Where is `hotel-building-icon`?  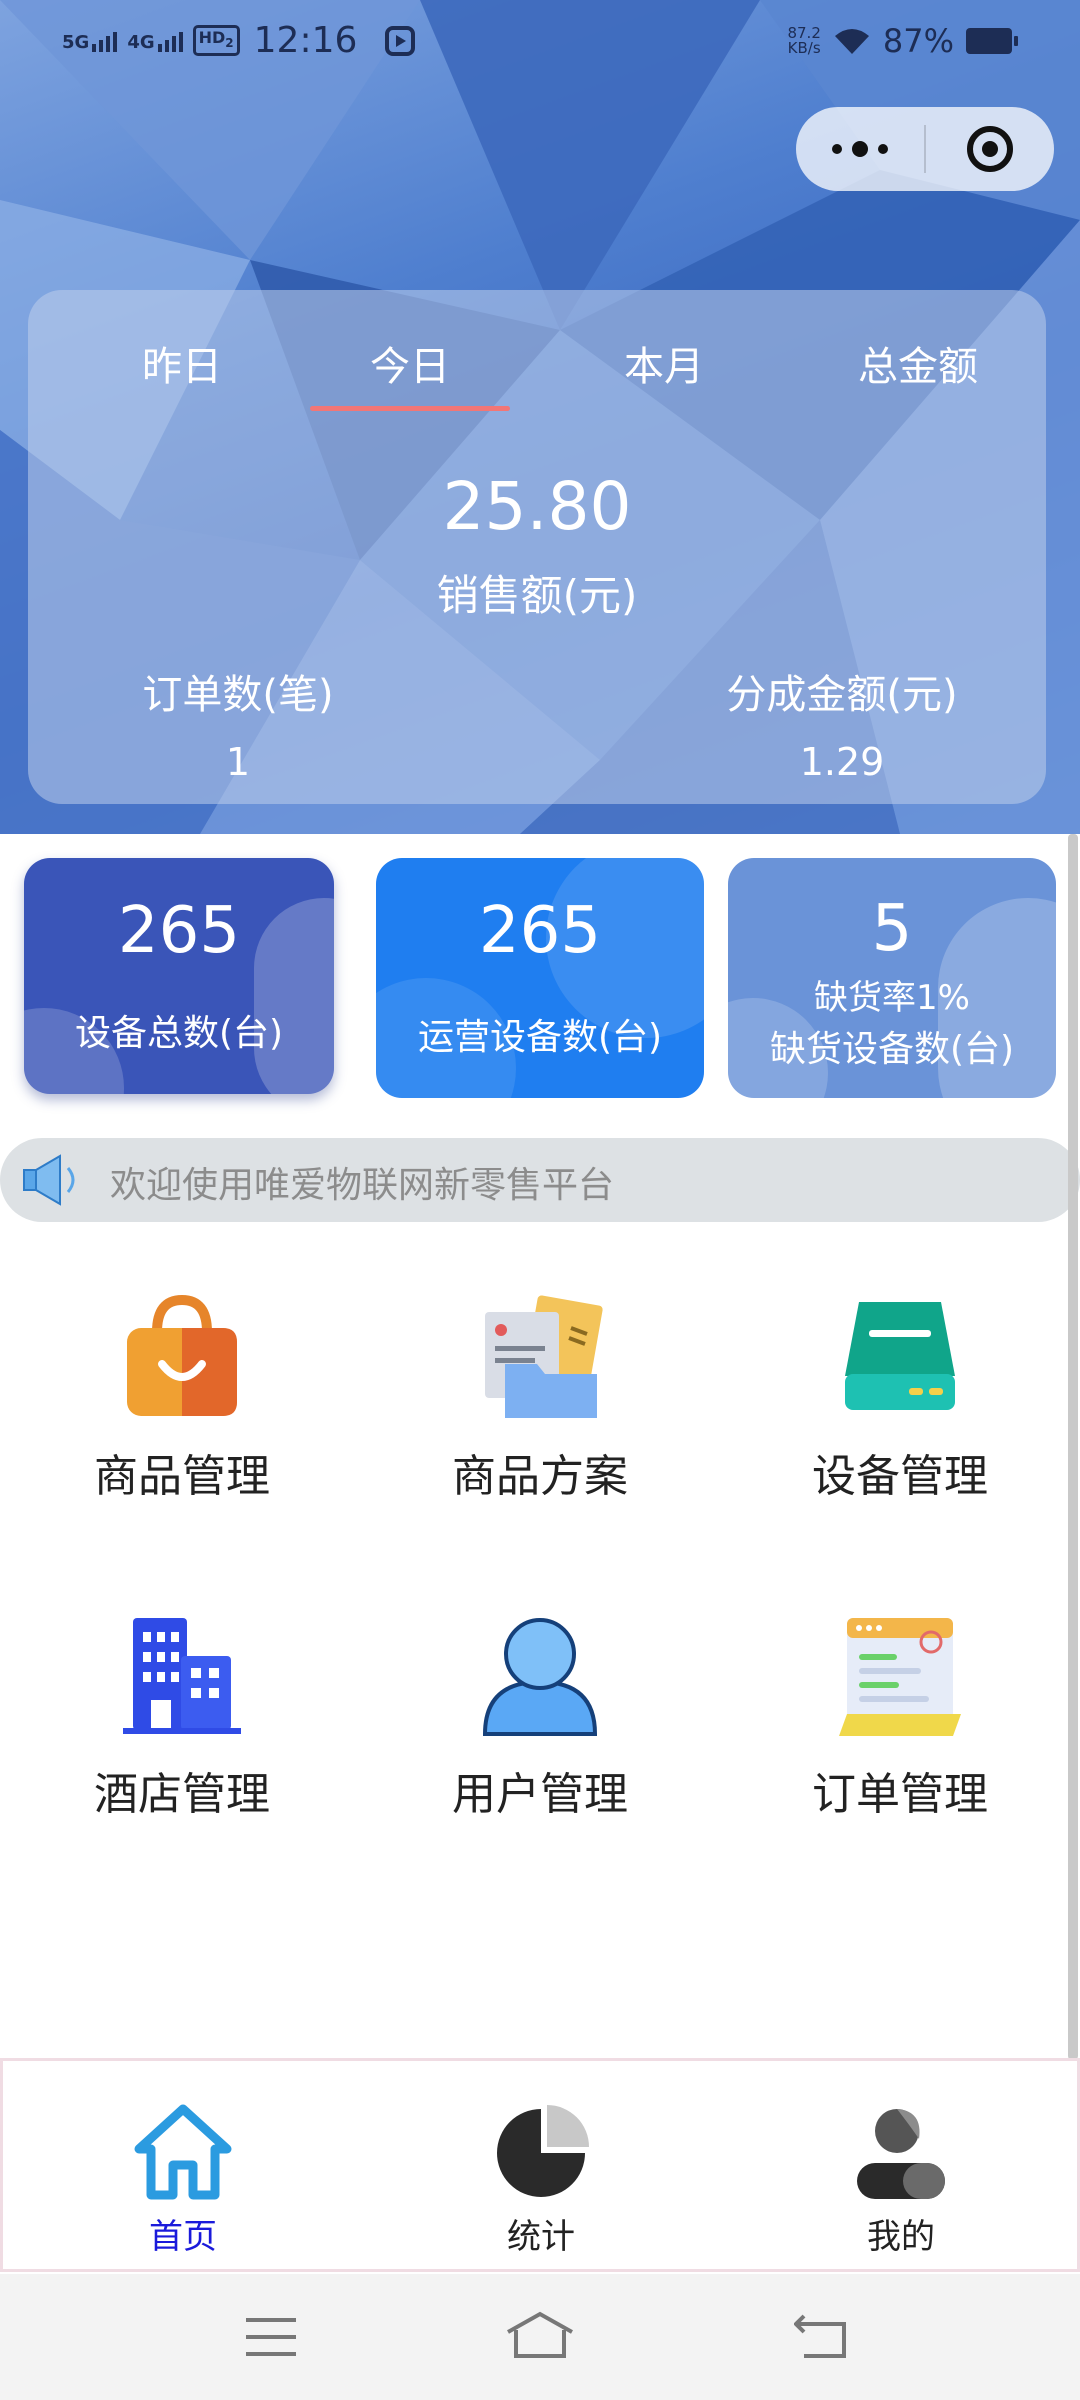
hotel-building-icon is located at coordinates (182, 1677).